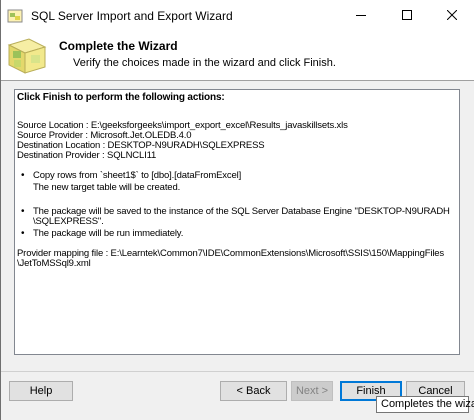  Describe the element at coordinates (253, 391) in the screenshot. I see `back-button: < Back` at that location.